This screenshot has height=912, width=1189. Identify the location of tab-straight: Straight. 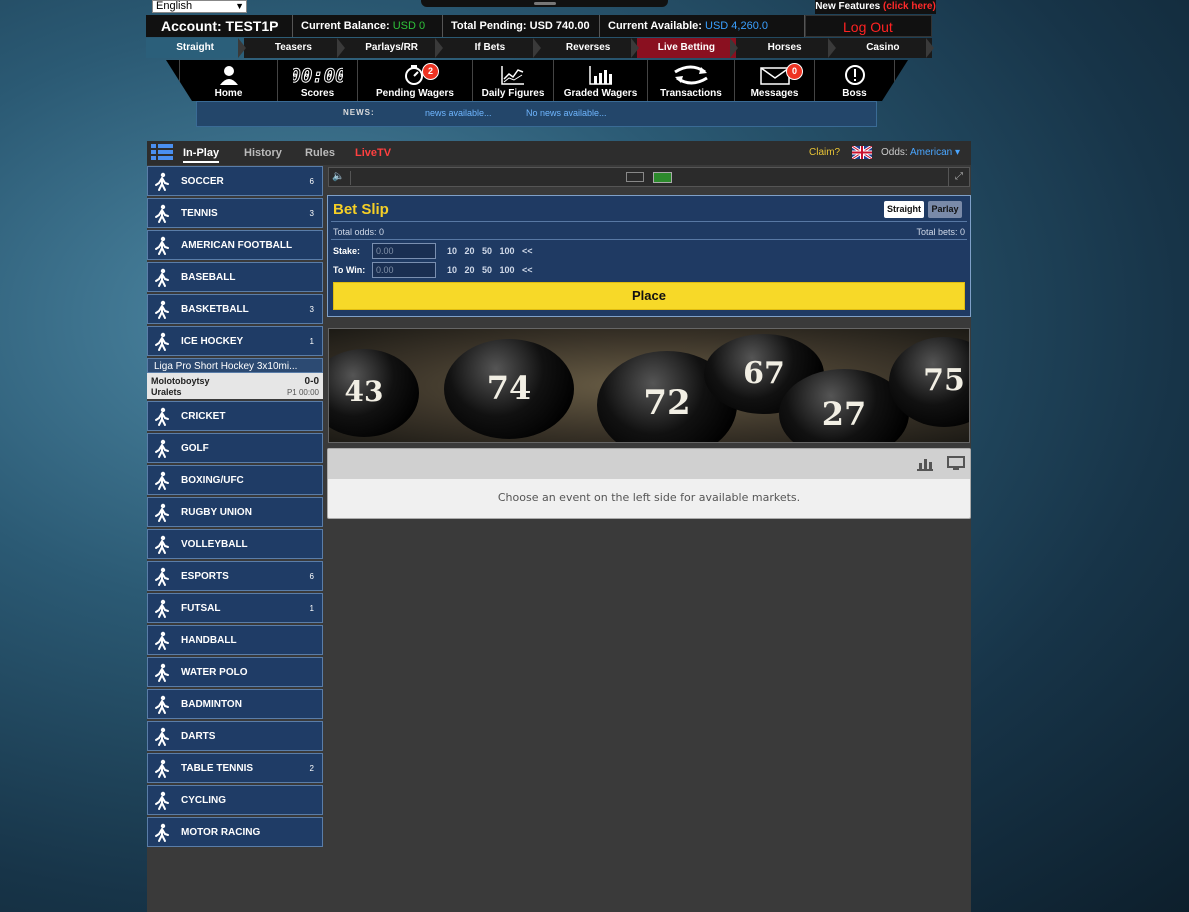
(196, 48).